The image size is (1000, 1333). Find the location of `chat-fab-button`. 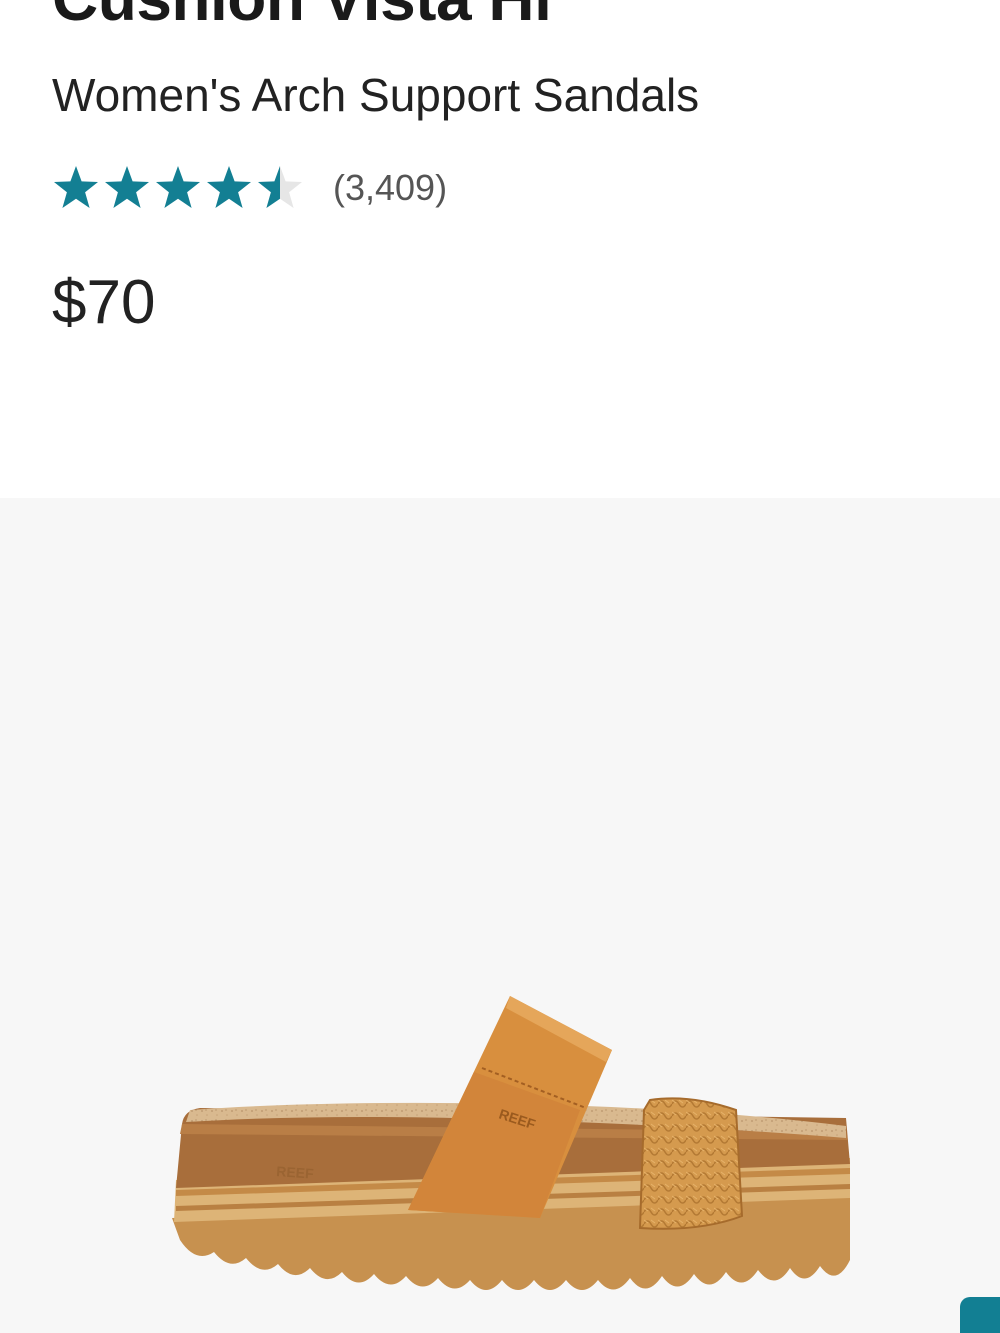

chat-fab-button is located at coordinates (980, 1315).